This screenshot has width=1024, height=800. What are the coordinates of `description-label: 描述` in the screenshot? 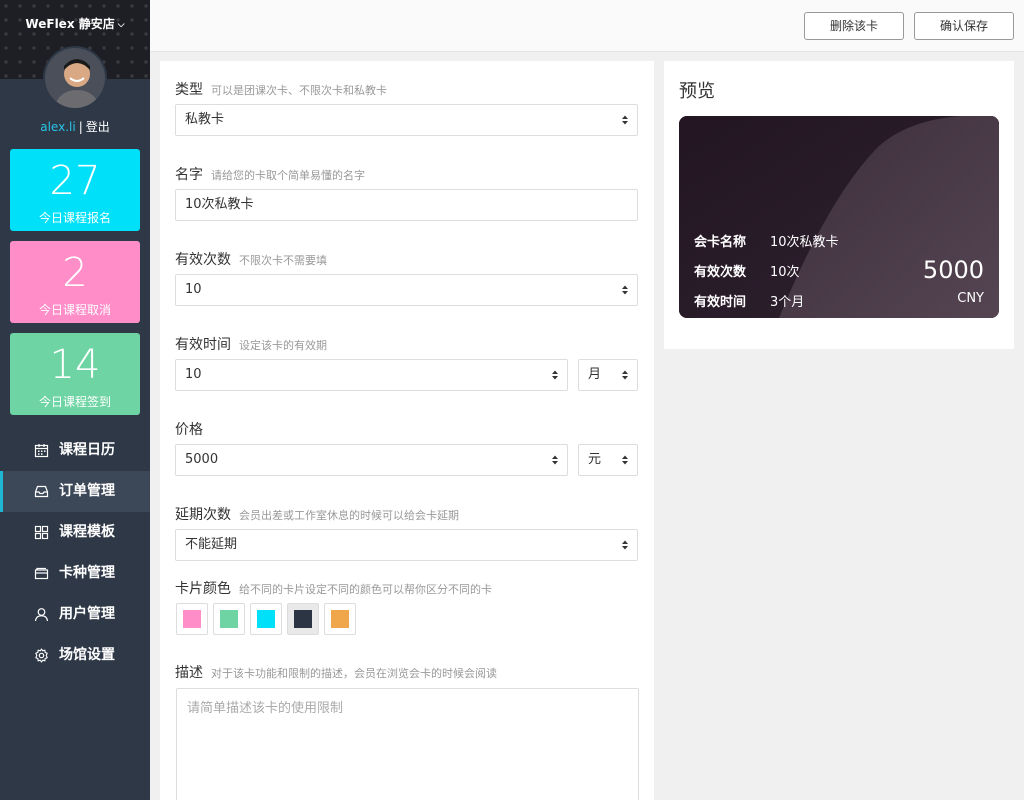 It's located at (189, 673).